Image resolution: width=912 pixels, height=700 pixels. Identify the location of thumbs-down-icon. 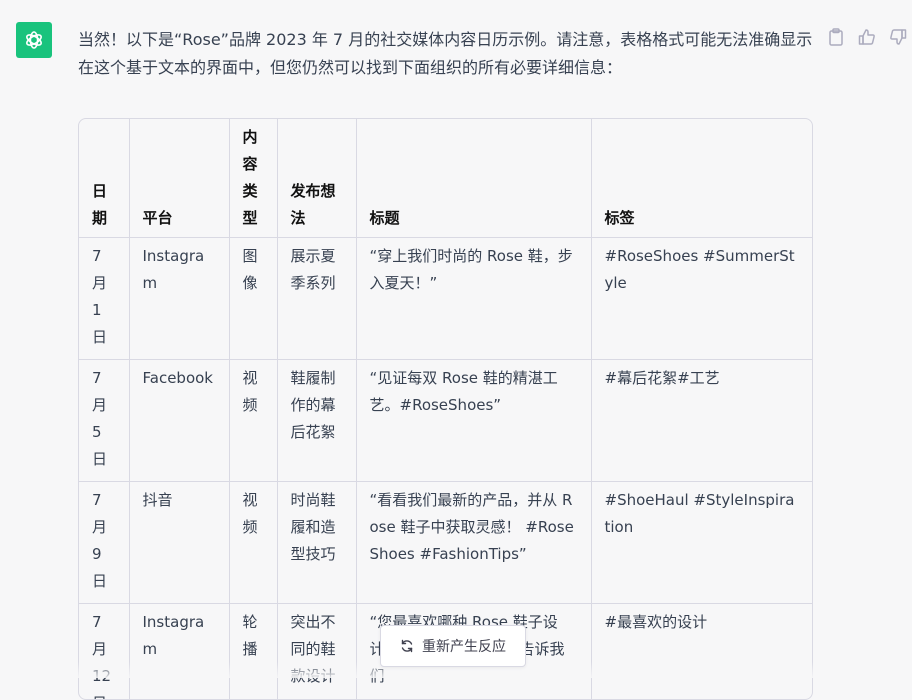
(898, 37).